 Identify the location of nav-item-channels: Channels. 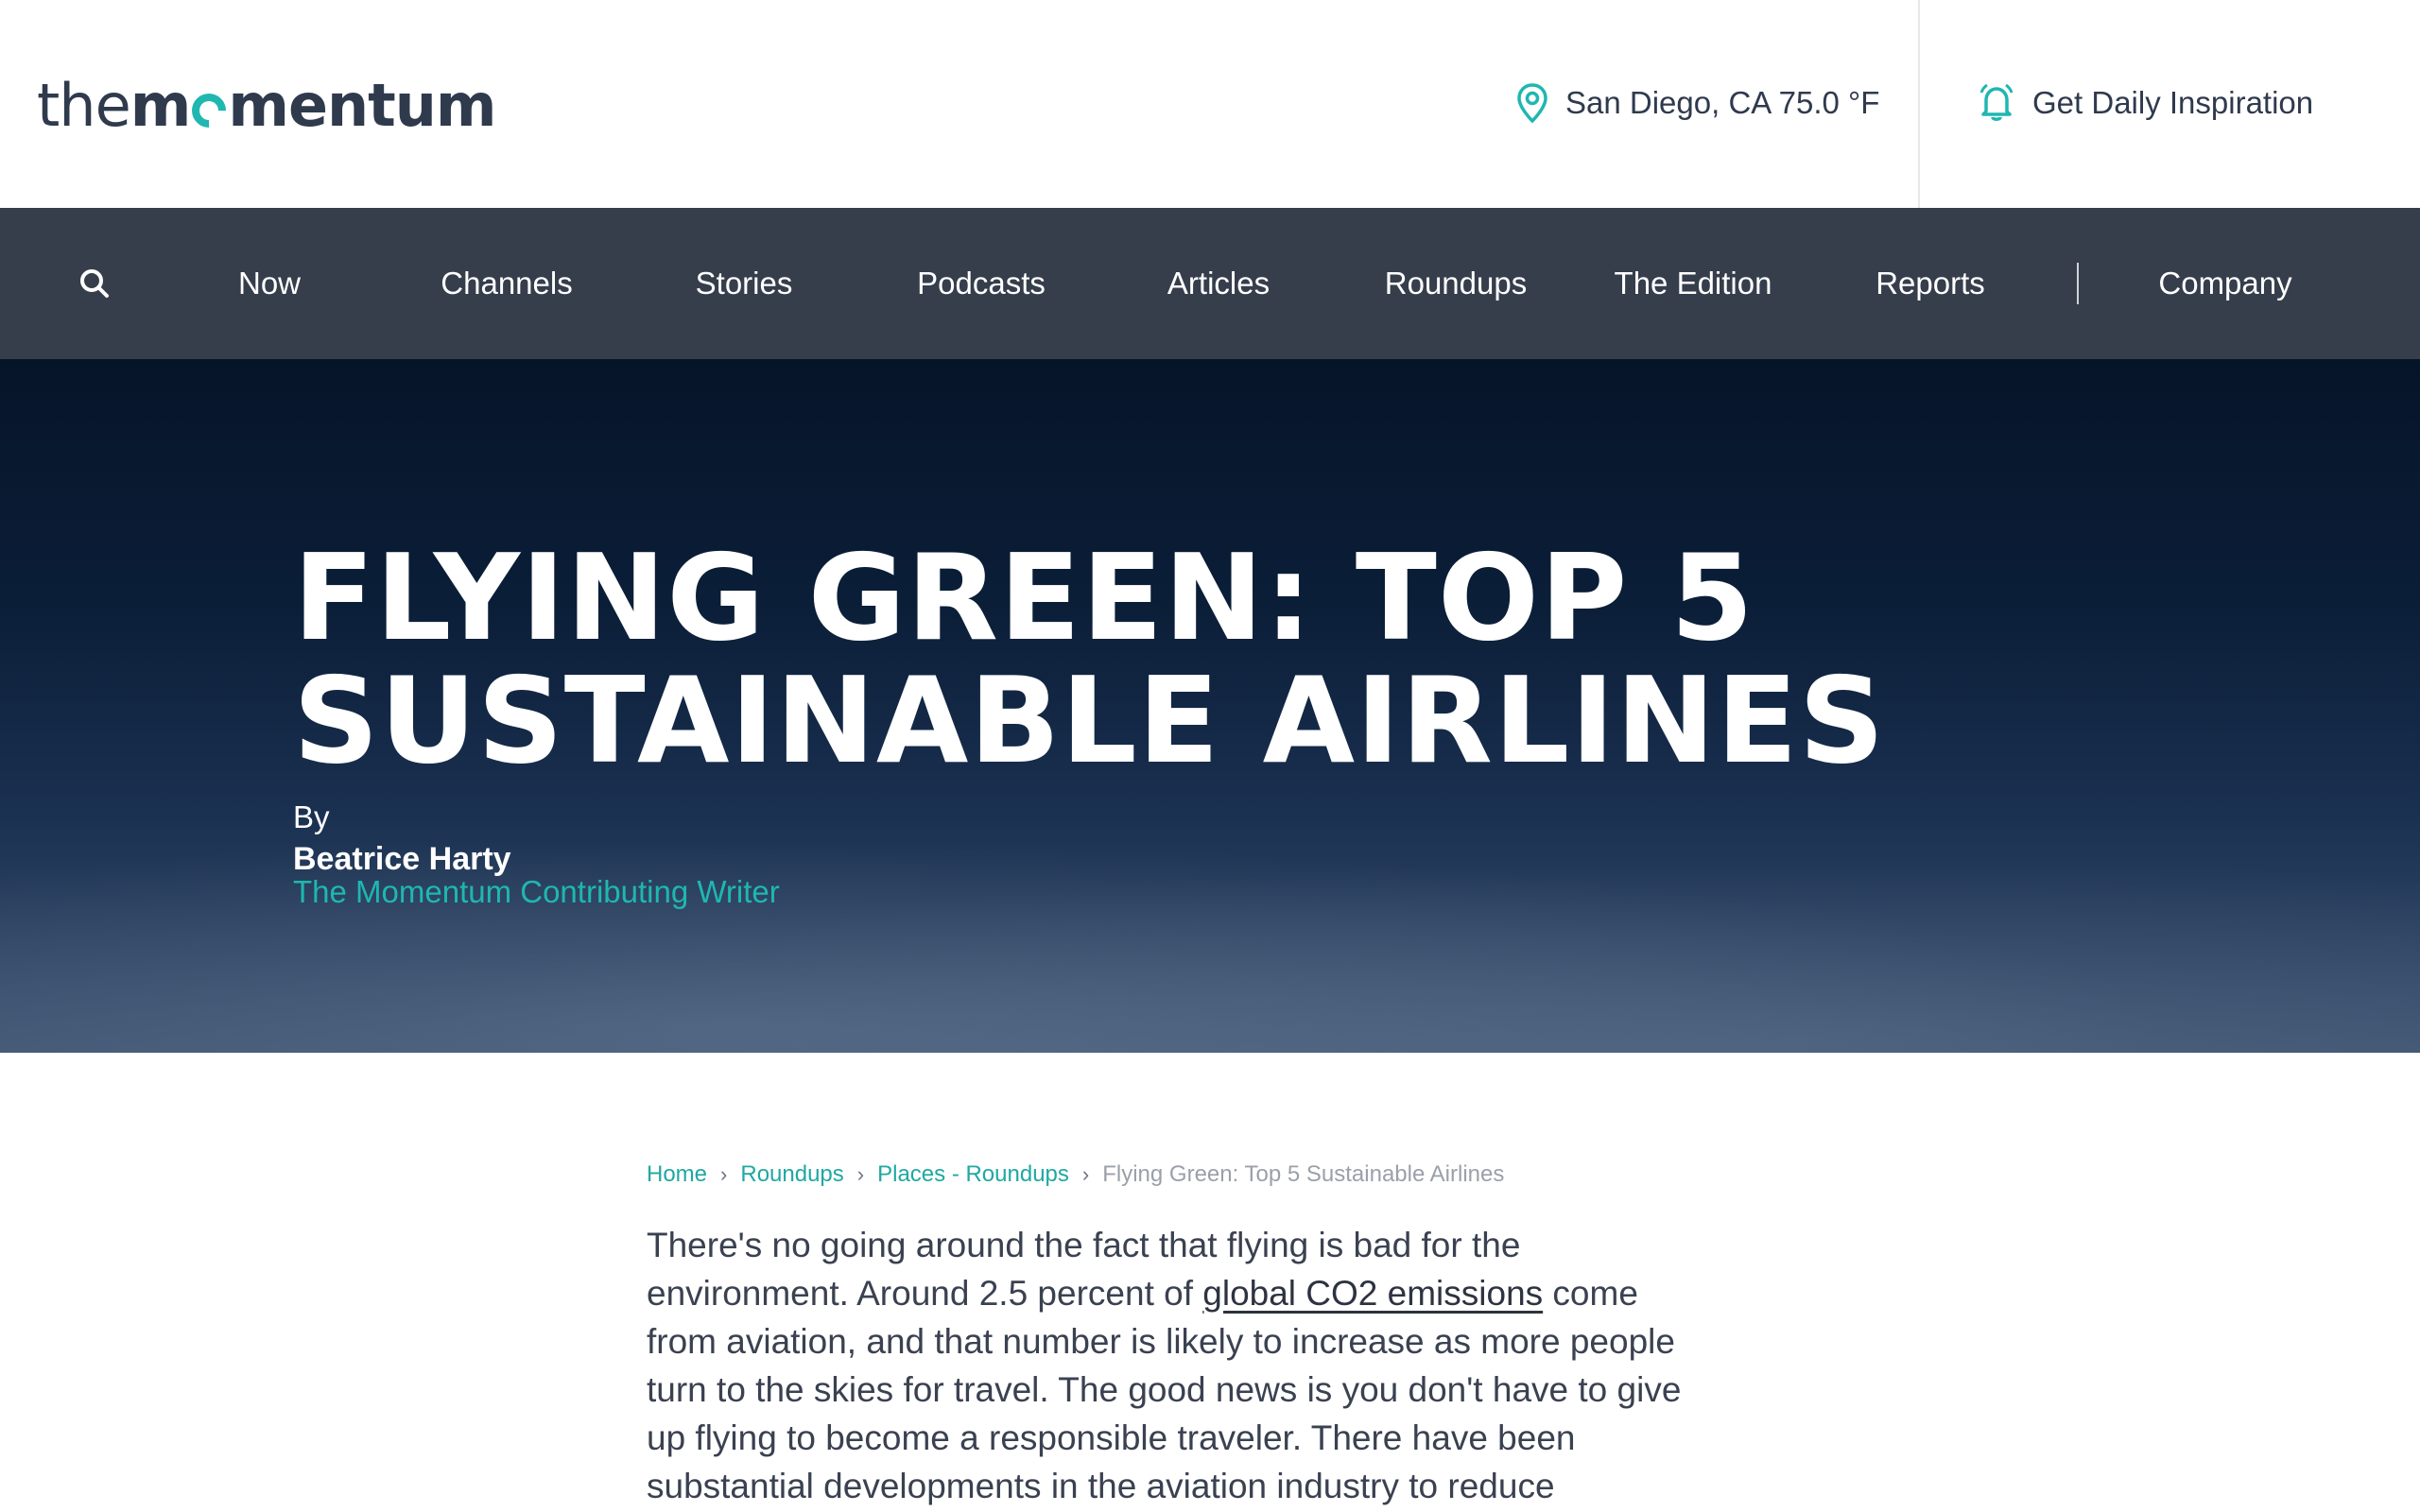
(506, 283).